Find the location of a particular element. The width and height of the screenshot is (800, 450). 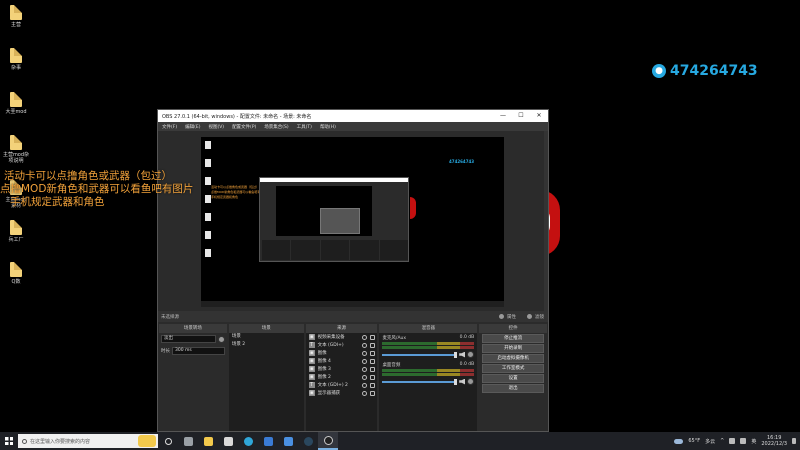

start-button is located at coordinates (9, 441).